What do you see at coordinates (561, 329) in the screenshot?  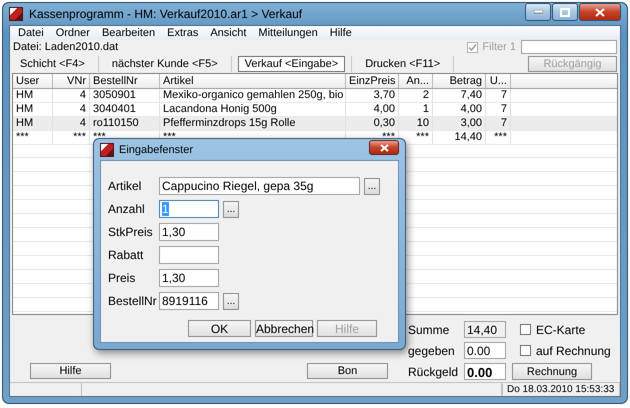 I see `option-label: EC-Karte` at bounding box center [561, 329].